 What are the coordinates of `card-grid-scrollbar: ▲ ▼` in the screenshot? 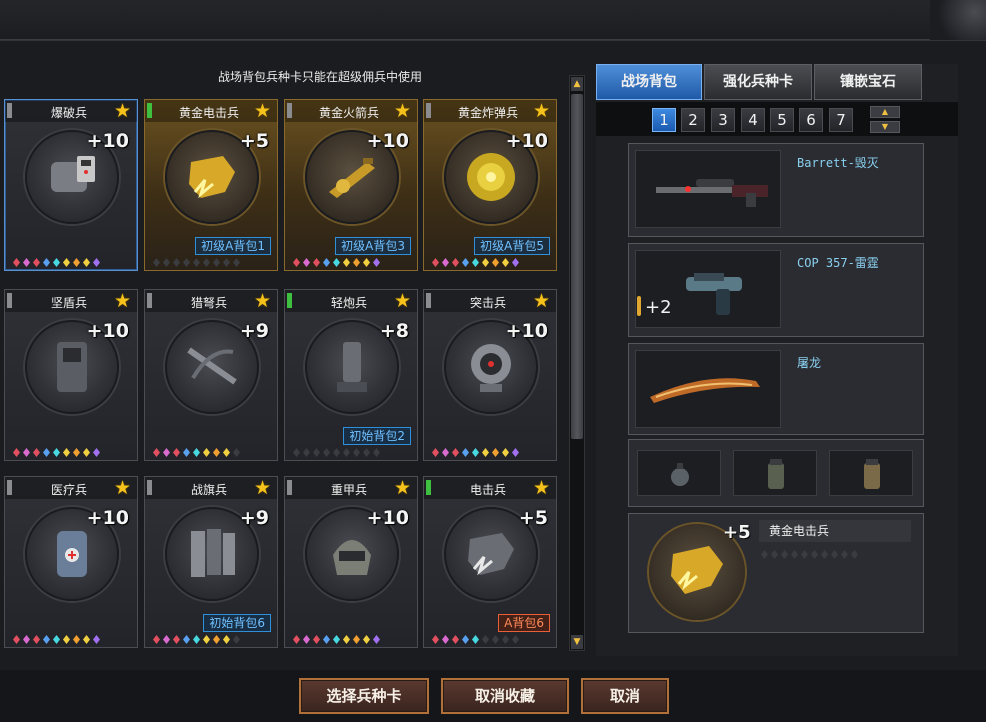 It's located at (577, 363).